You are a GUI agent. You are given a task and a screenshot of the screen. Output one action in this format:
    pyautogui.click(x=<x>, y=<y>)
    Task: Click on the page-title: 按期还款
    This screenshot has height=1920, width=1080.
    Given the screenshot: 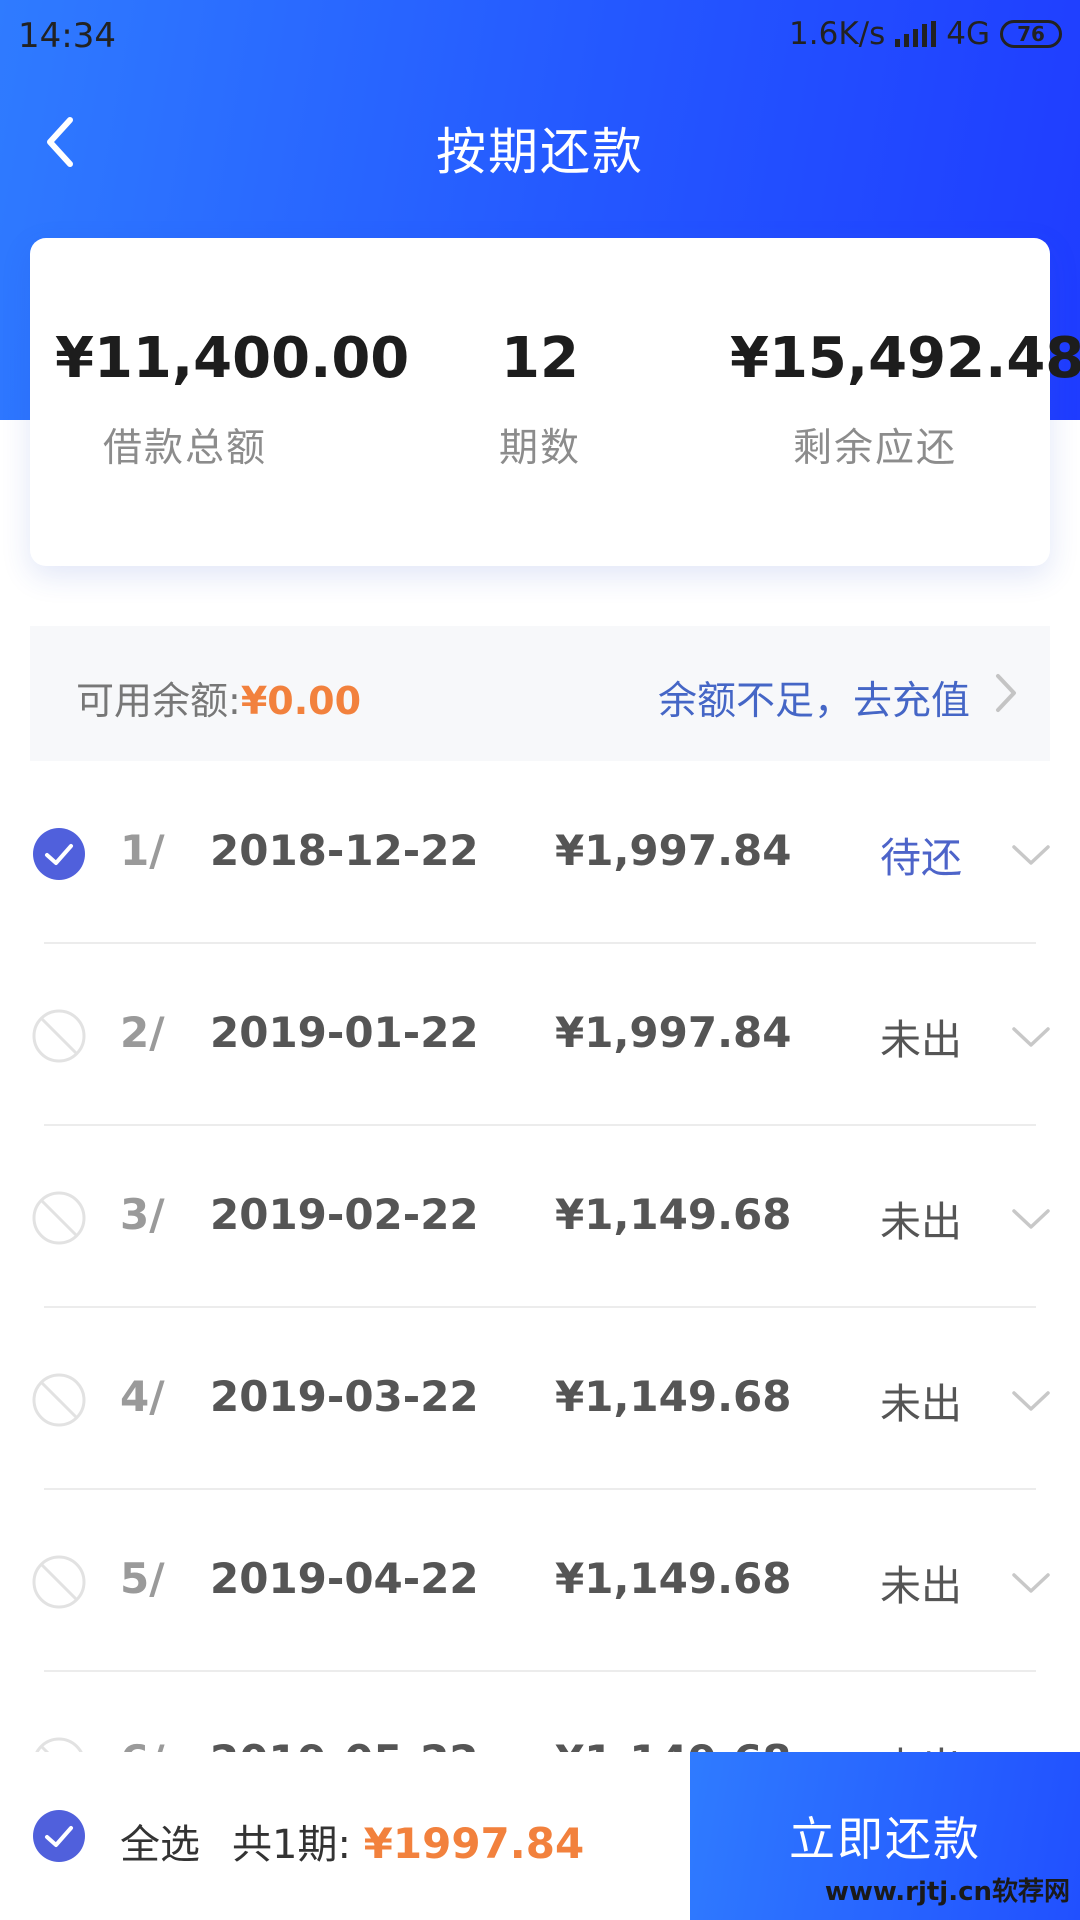 What is the action you would take?
    pyautogui.click(x=540, y=152)
    